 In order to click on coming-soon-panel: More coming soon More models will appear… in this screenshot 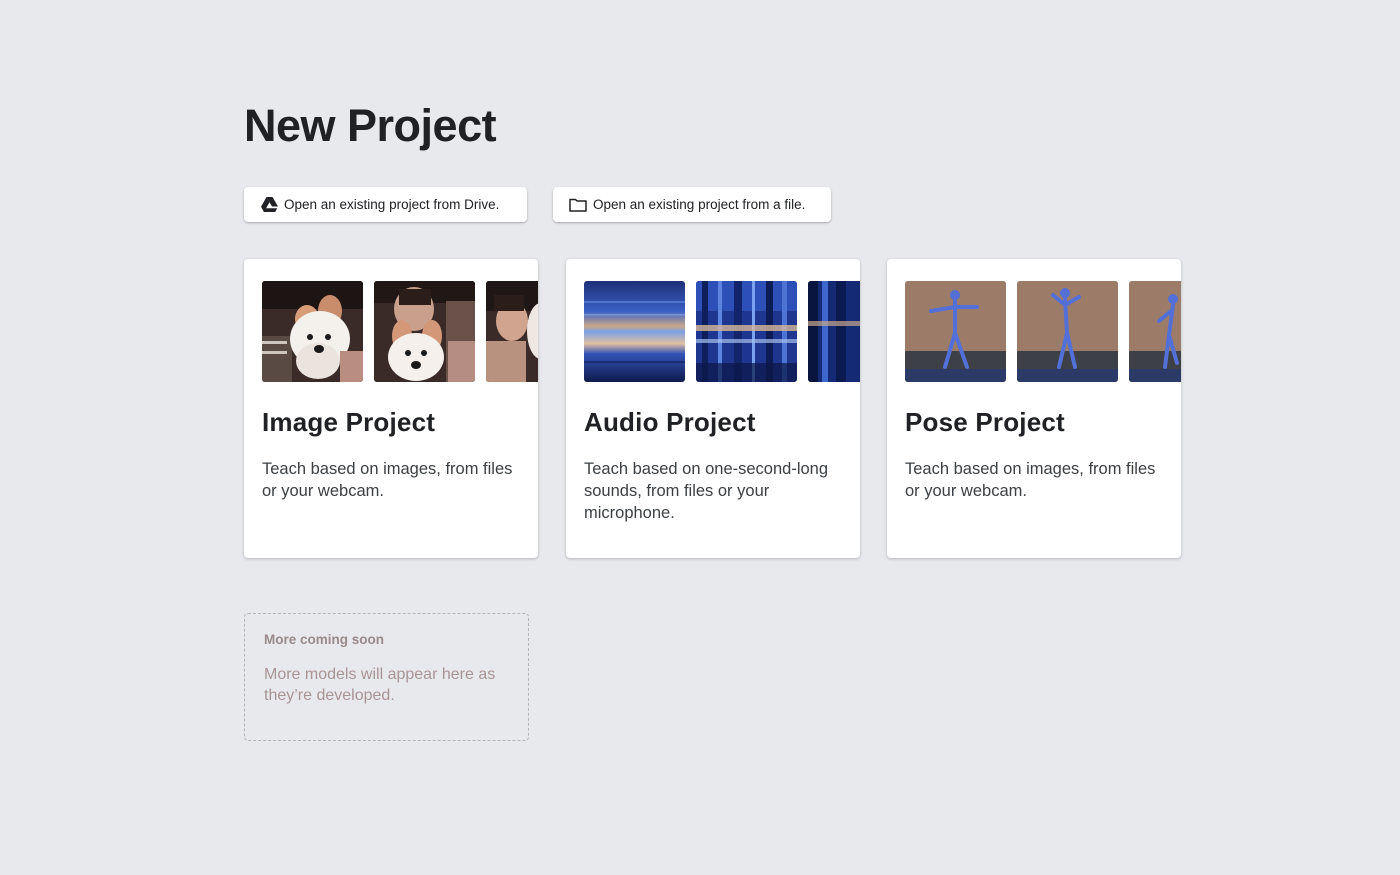, I will do `click(386, 677)`.